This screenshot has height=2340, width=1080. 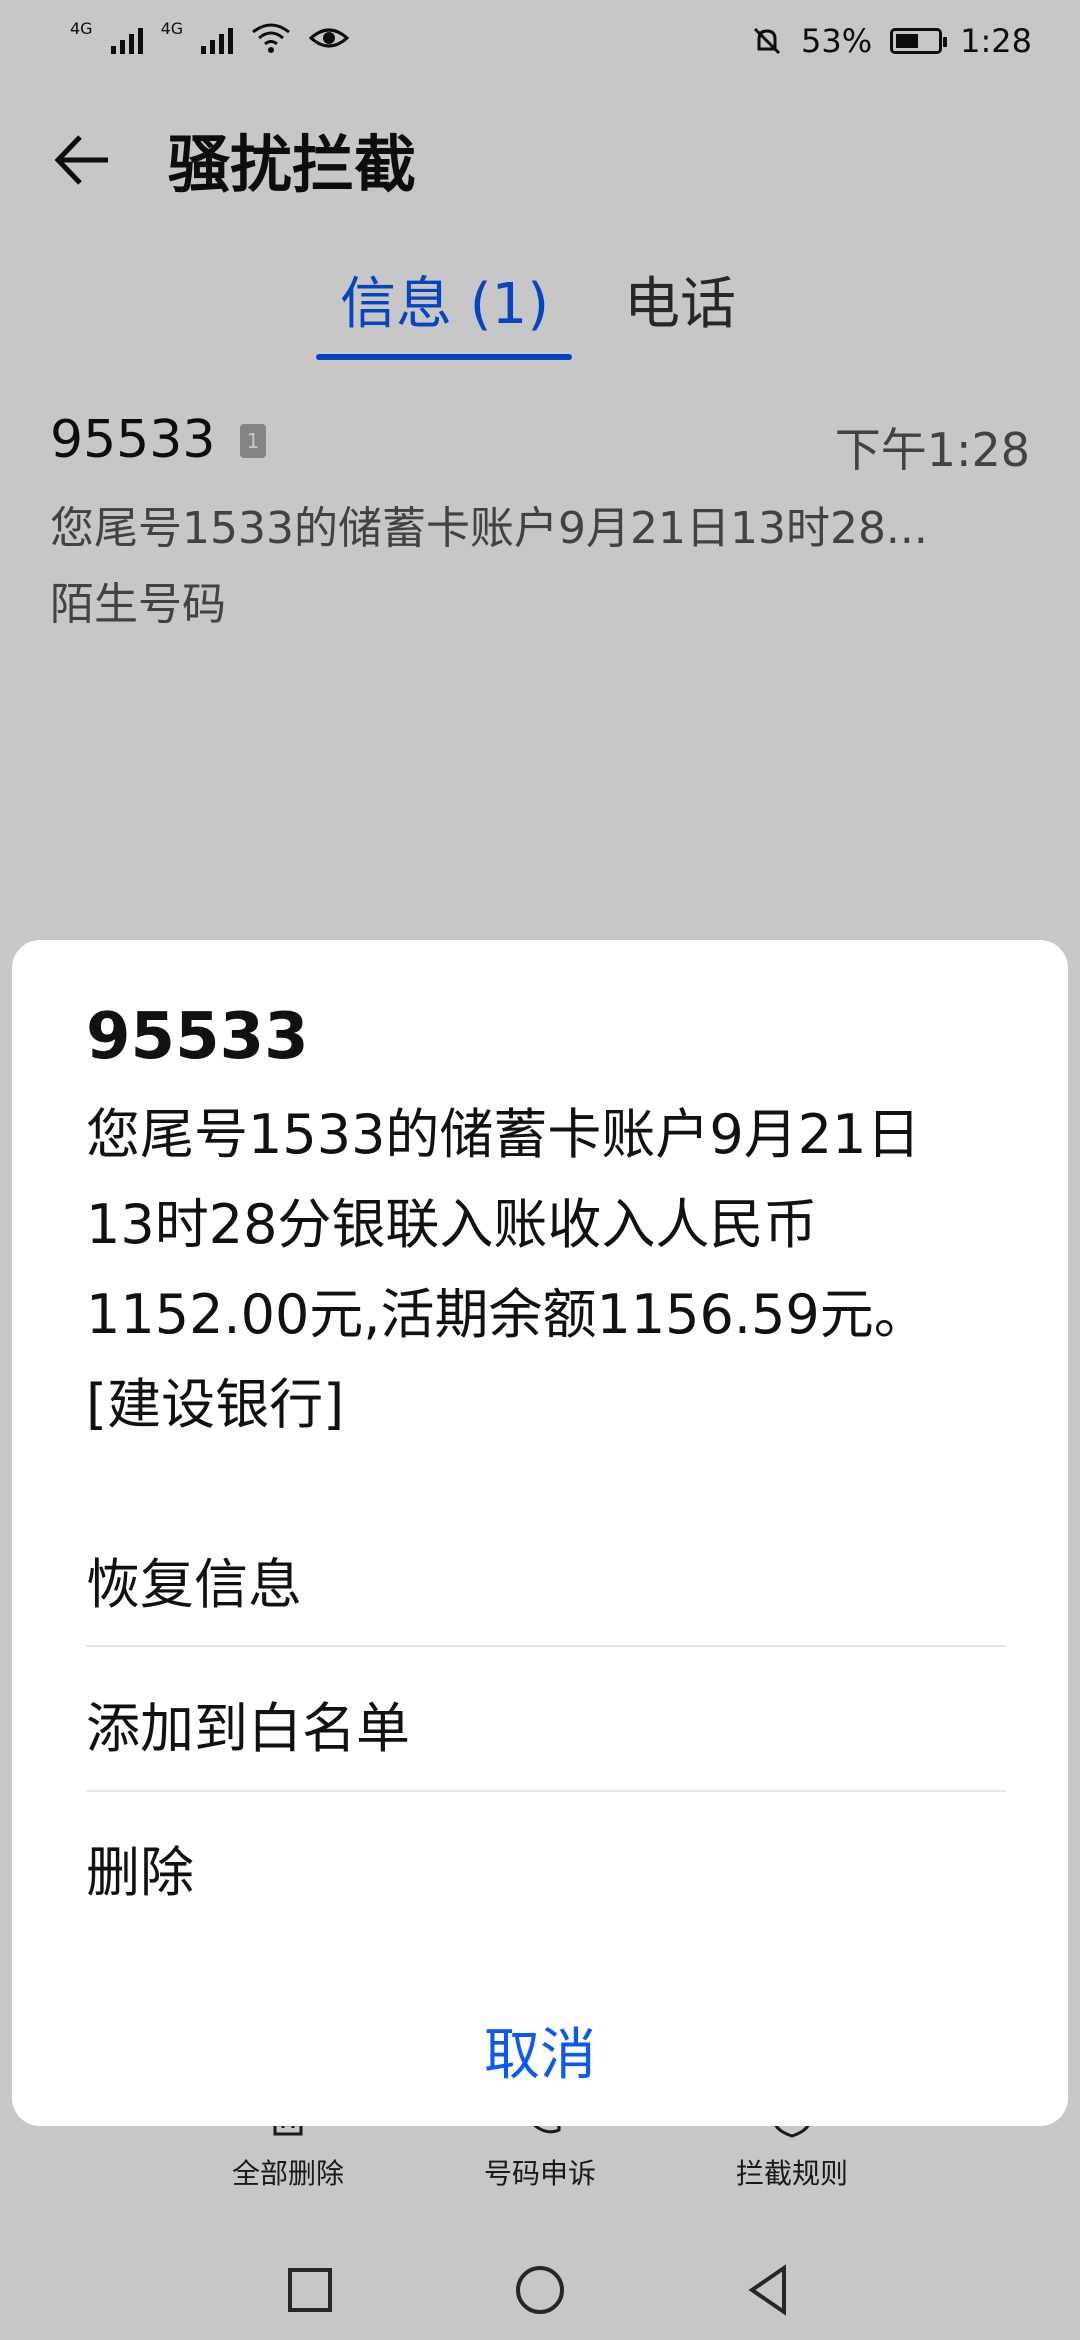 I want to click on delete-option: 删除, so click(x=546, y=1867).